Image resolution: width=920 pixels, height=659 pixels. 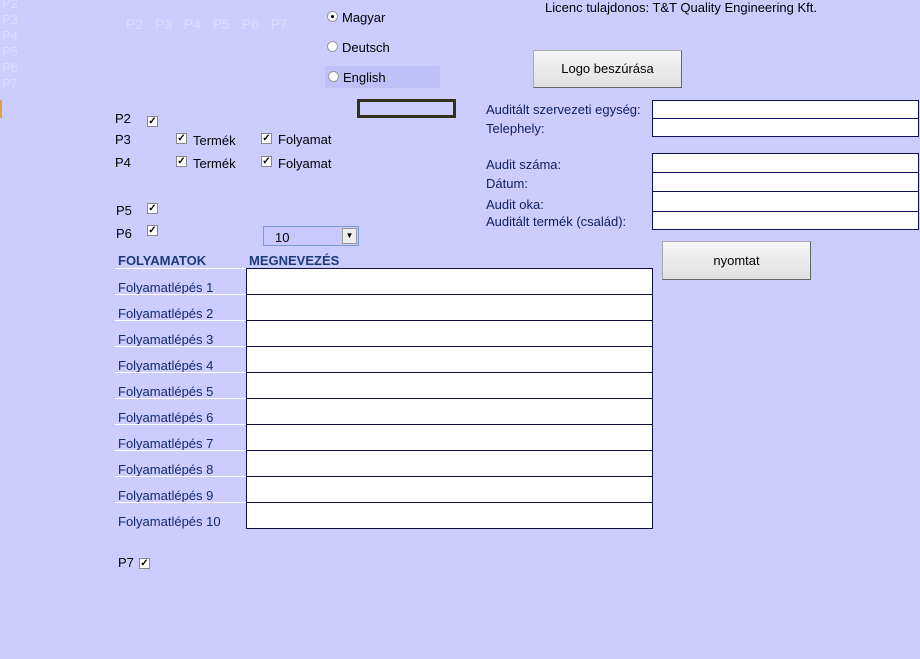 What do you see at coordinates (180, 463) in the screenshot?
I see `process-step-label: Folyamatlépés 8` at bounding box center [180, 463].